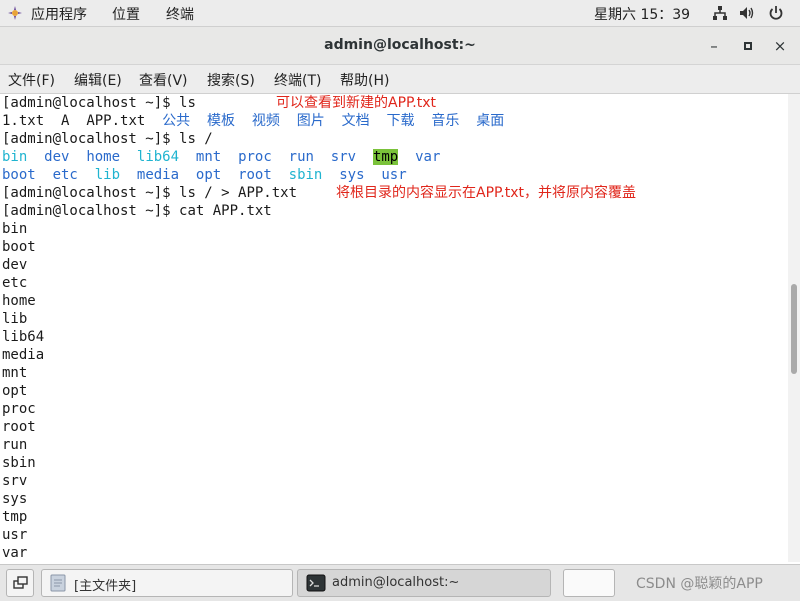  Describe the element at coordinates (15, 499) in the screenshot. I see `output-line: sys` at that location.